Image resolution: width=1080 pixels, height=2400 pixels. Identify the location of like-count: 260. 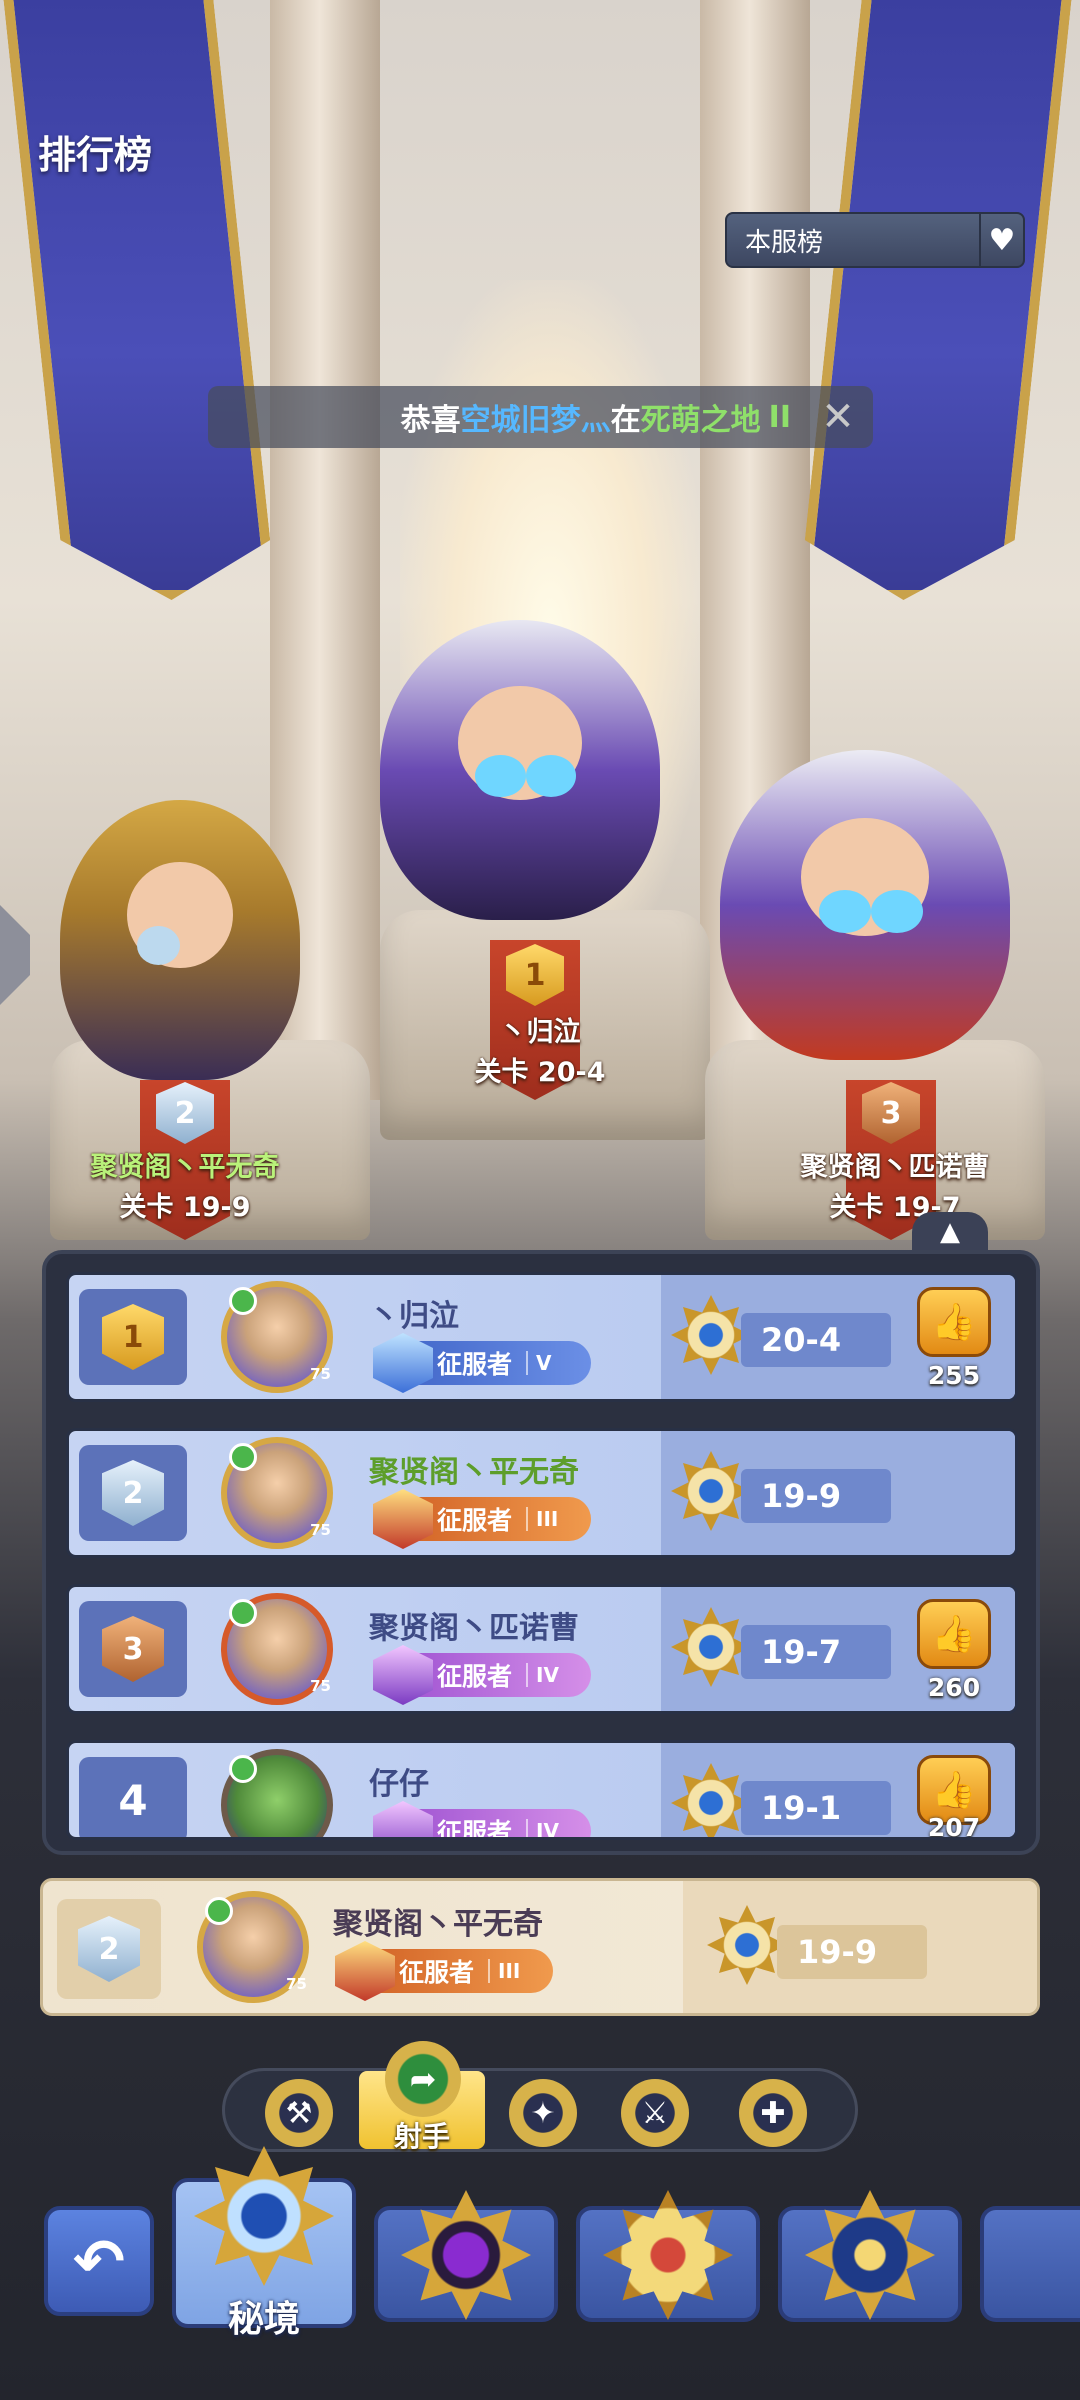
(954, 1687).